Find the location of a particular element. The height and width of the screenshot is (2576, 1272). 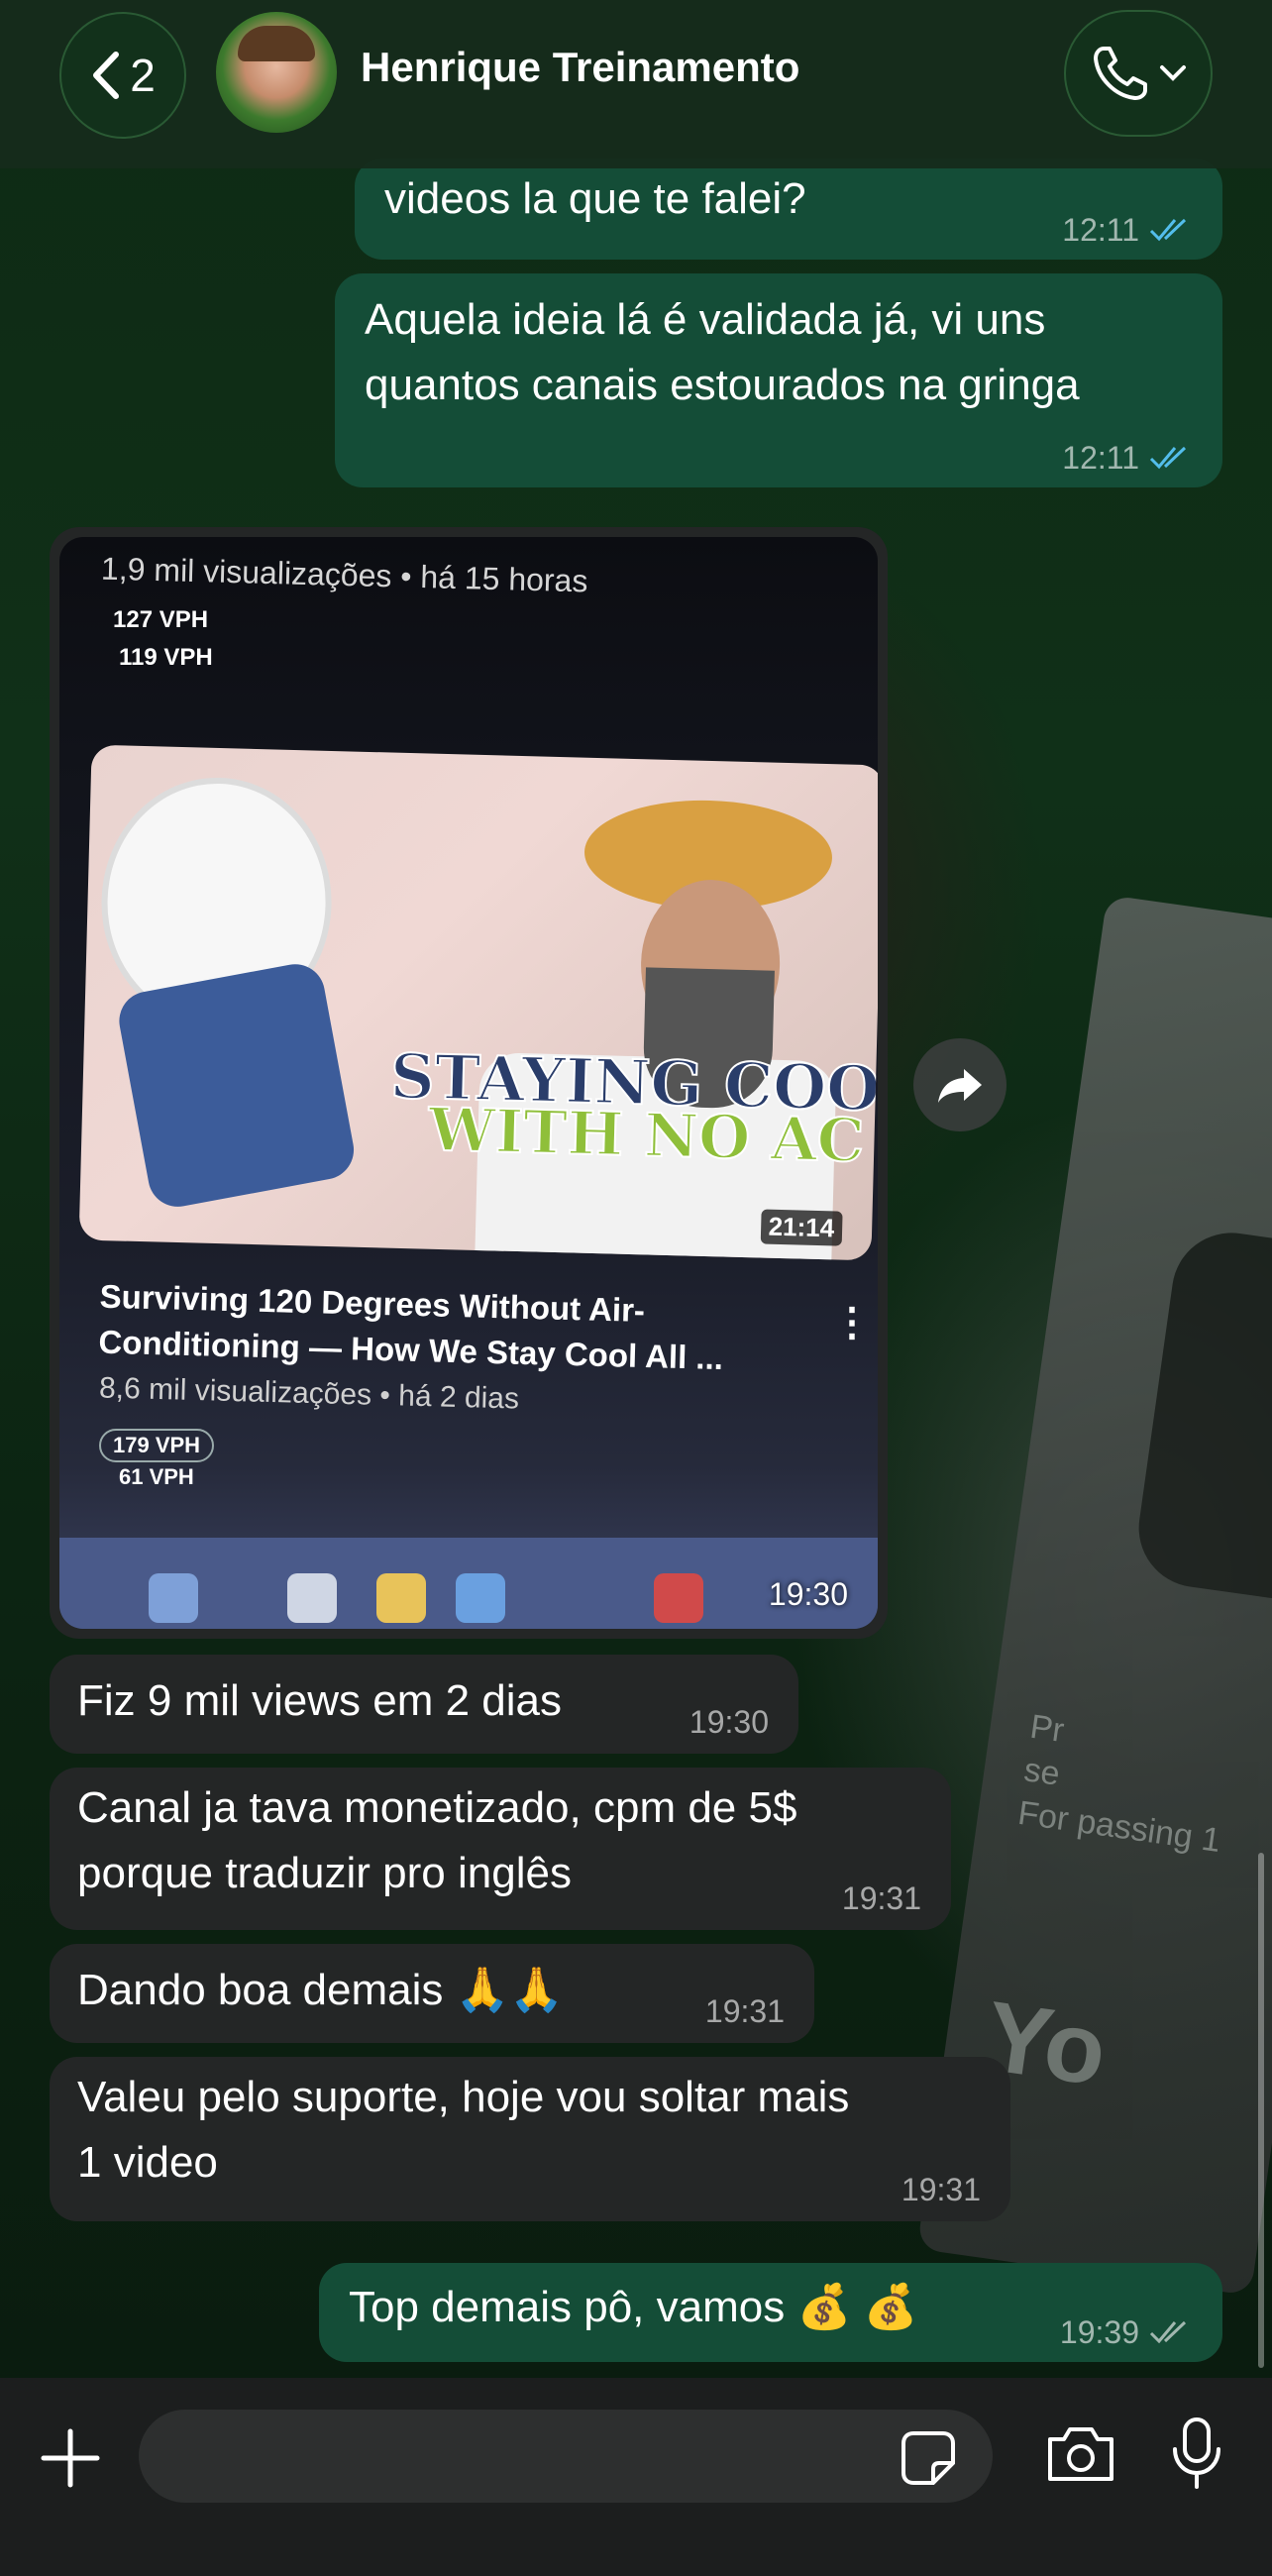

screenshot-taskbar is located at coordinates (469, 1583).